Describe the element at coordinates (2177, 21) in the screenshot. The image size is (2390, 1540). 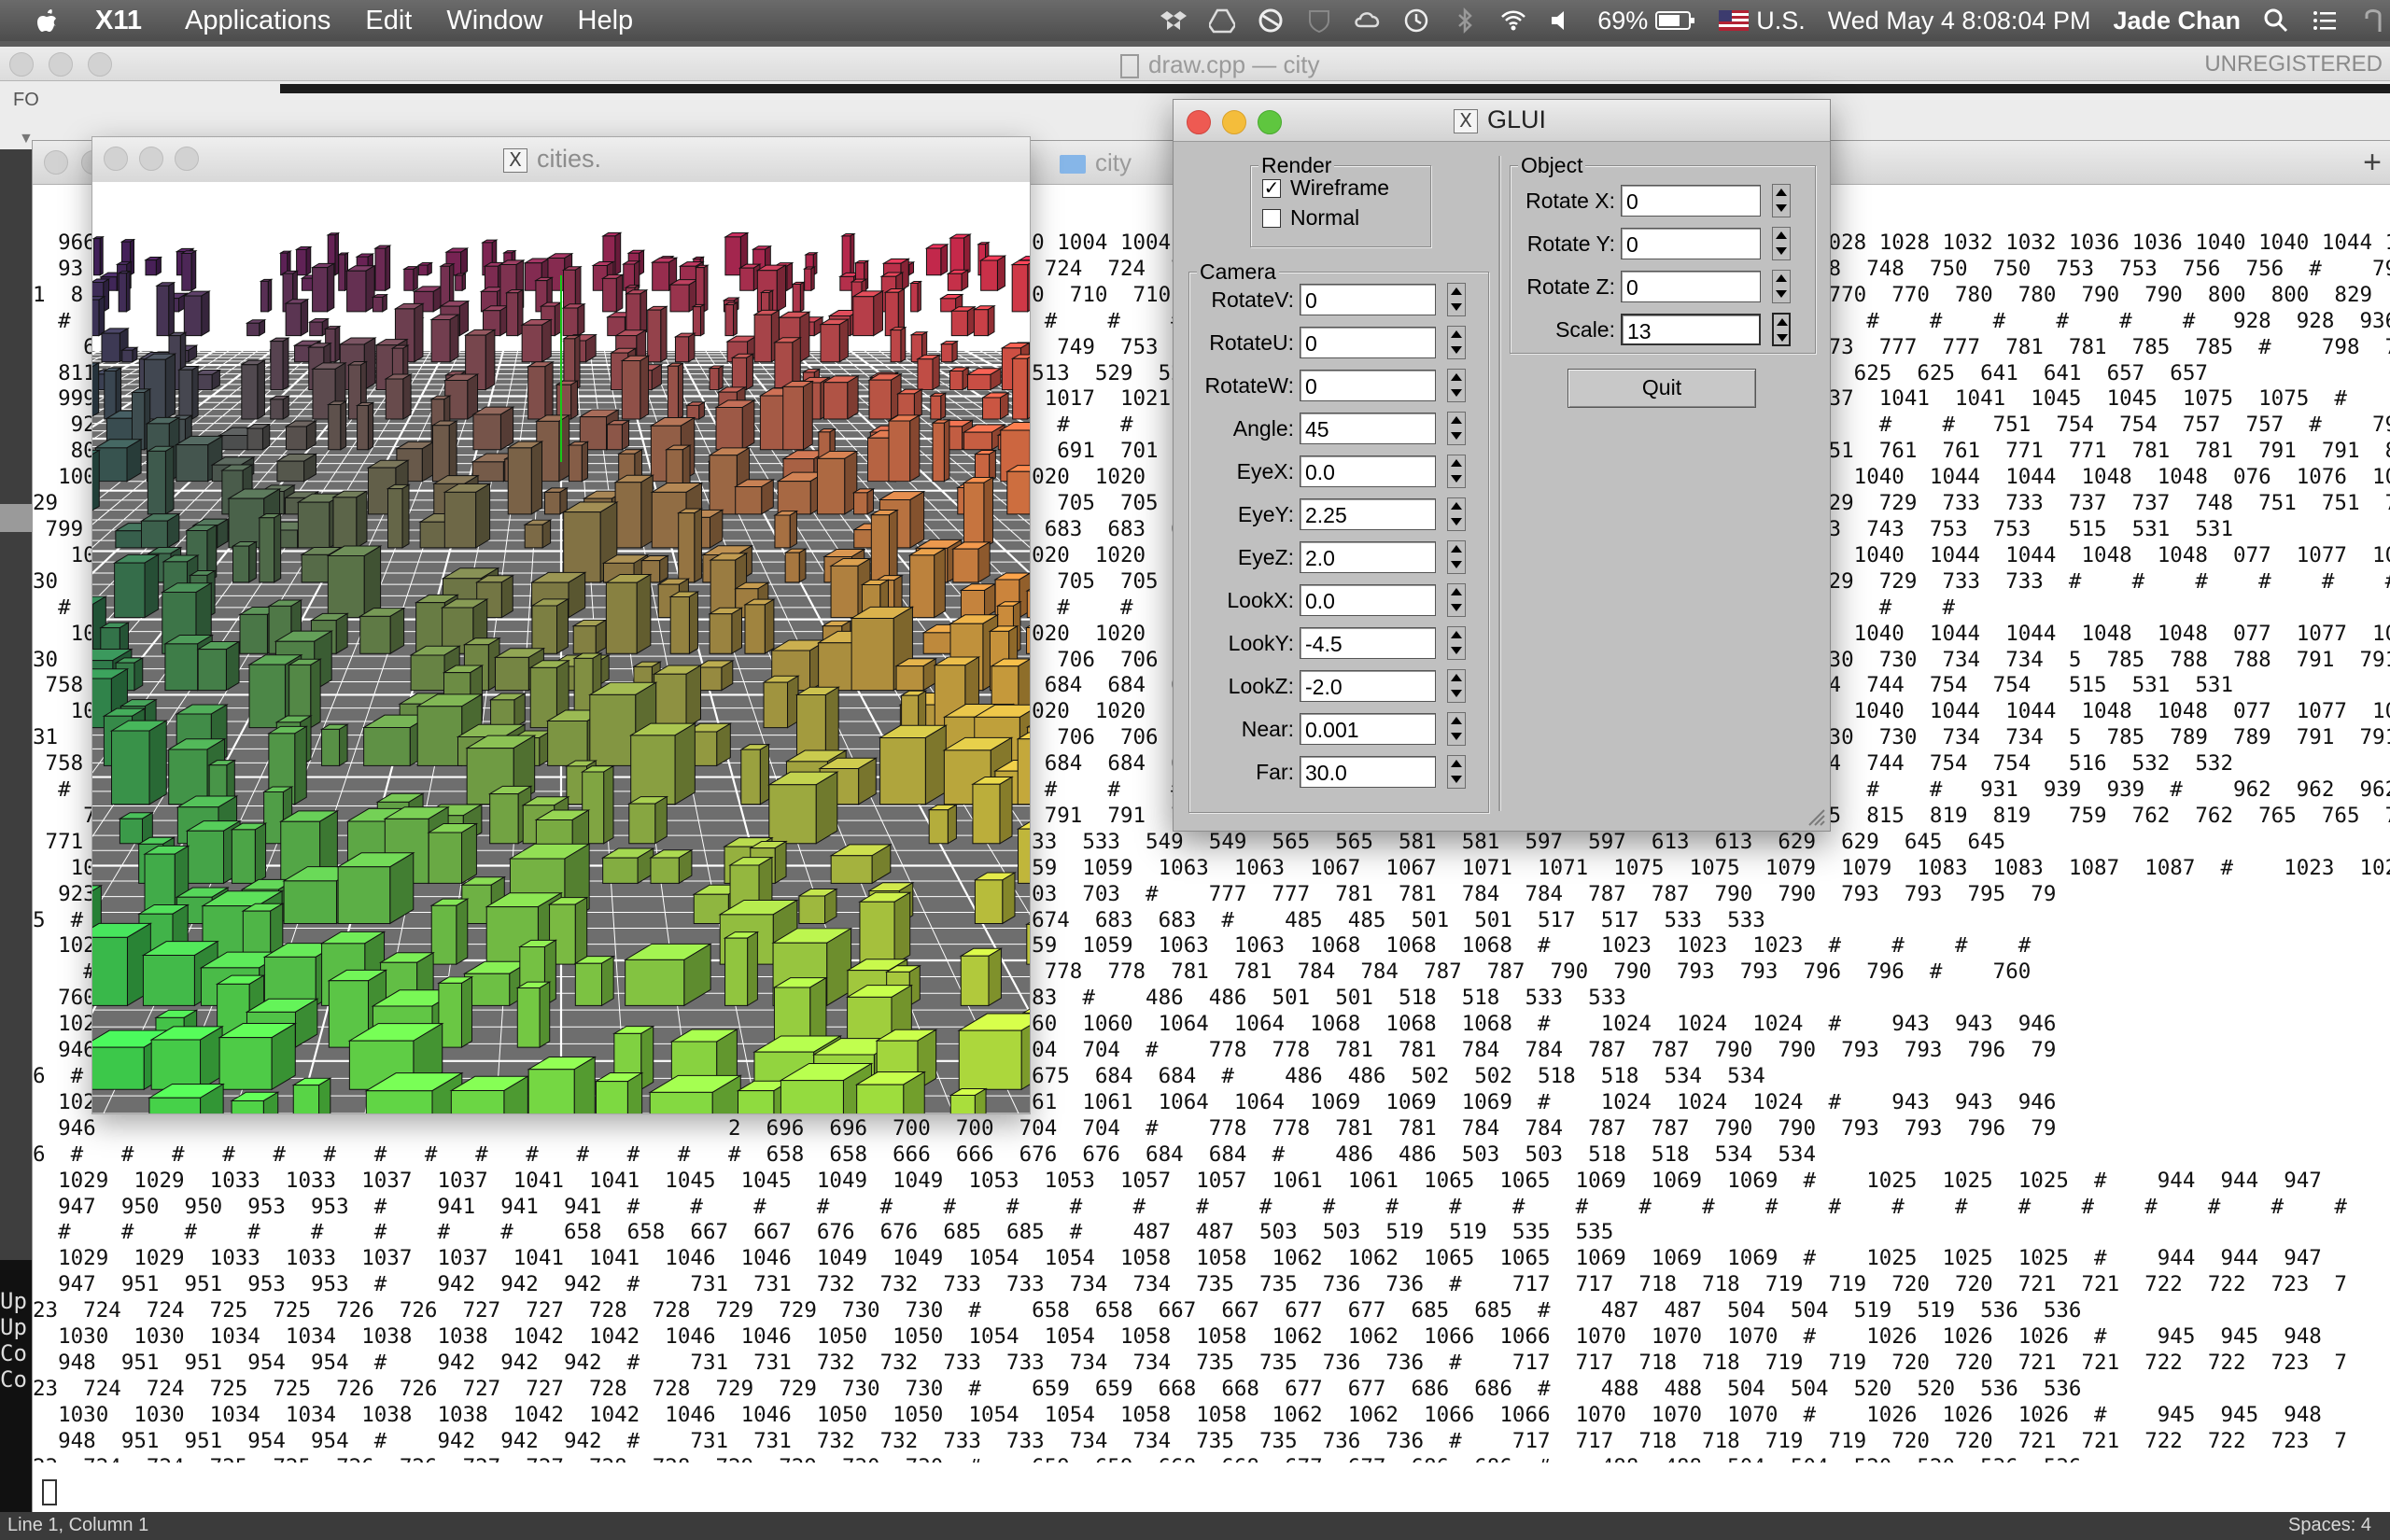
I see `menu-user-name: Jade Chan` at that location.